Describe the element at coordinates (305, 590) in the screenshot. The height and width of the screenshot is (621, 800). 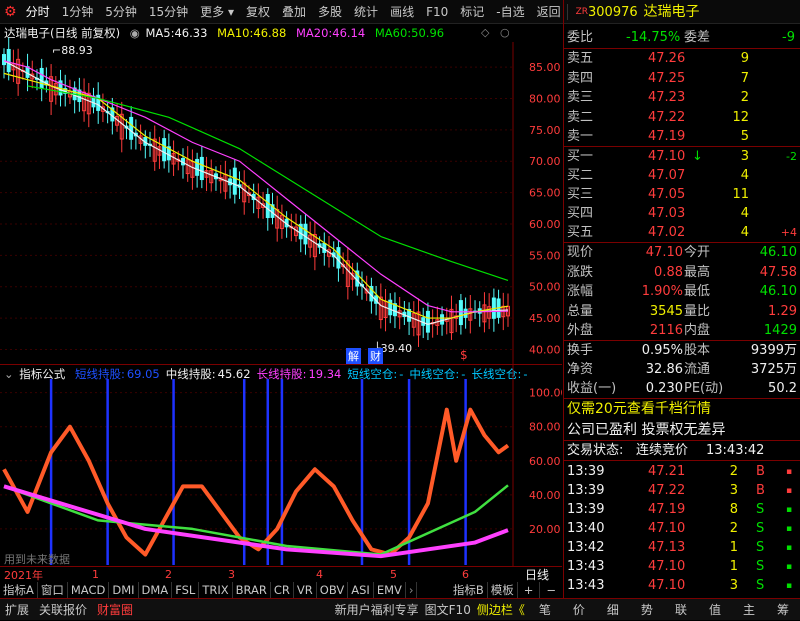
I see `tab-vr: VR` at that location.